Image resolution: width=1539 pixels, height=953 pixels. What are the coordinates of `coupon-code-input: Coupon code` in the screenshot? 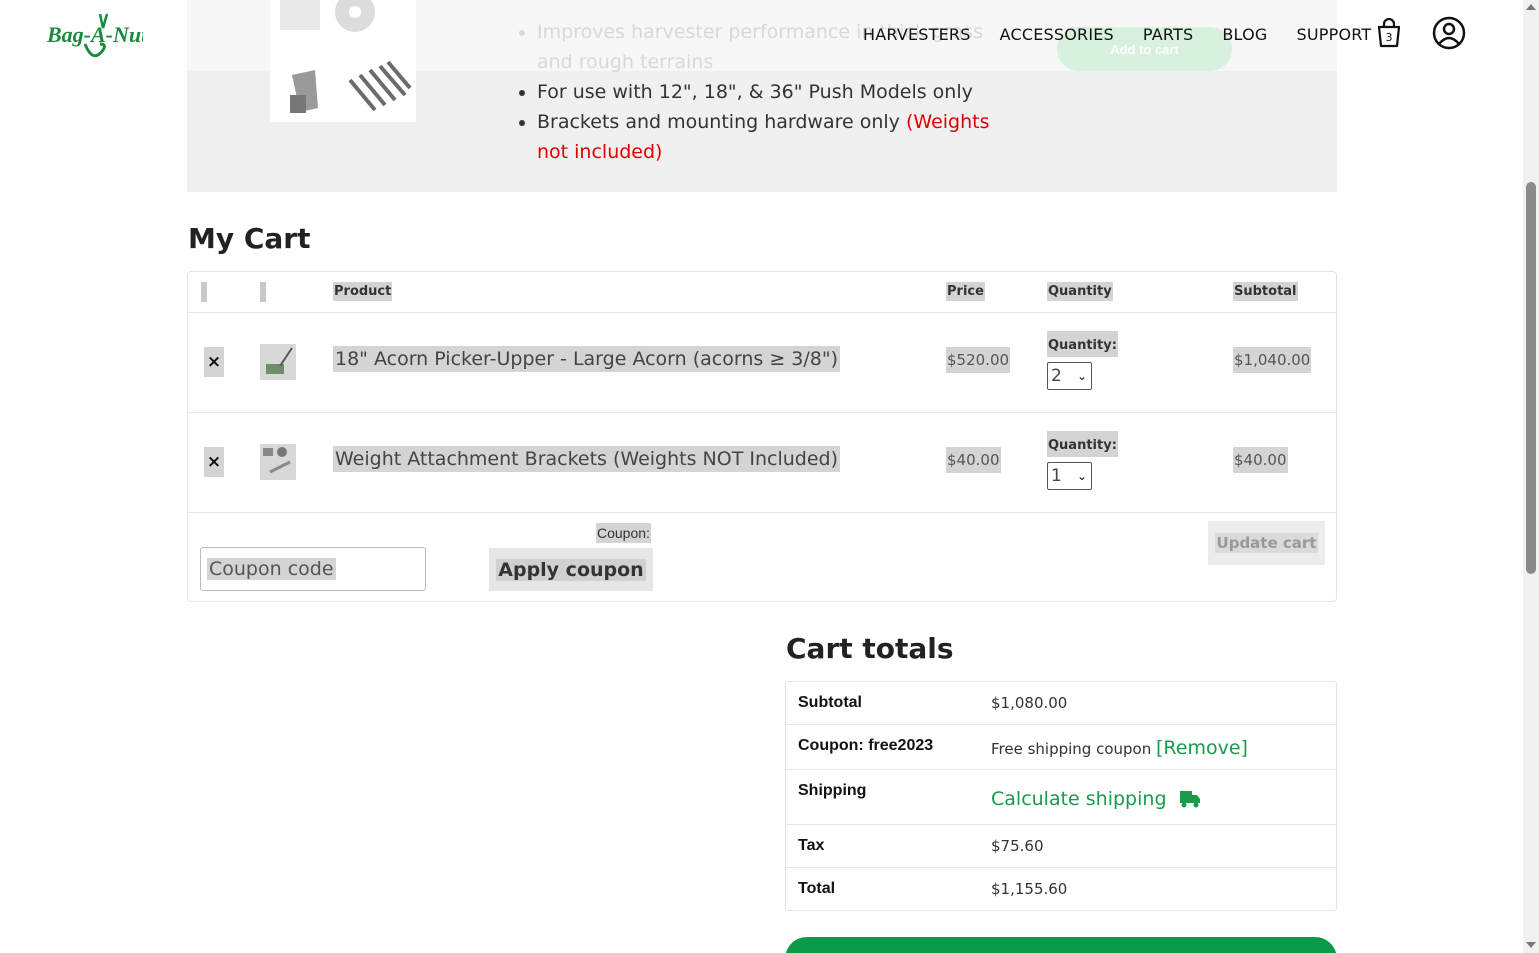 It's located at (313, 569).